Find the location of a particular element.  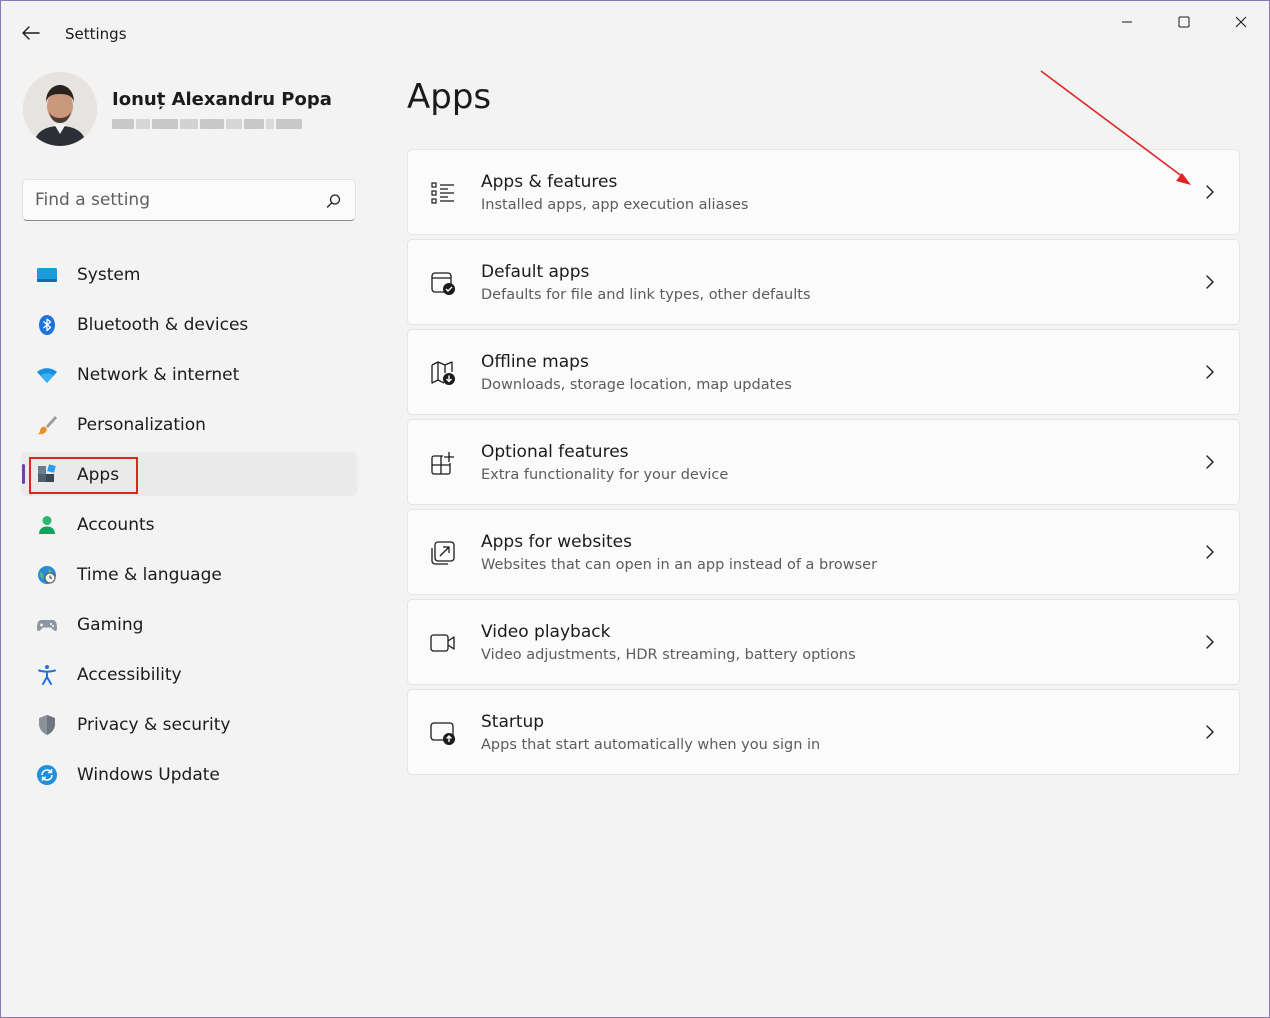

card-title: Video playback is located at coordinates (546, 632).